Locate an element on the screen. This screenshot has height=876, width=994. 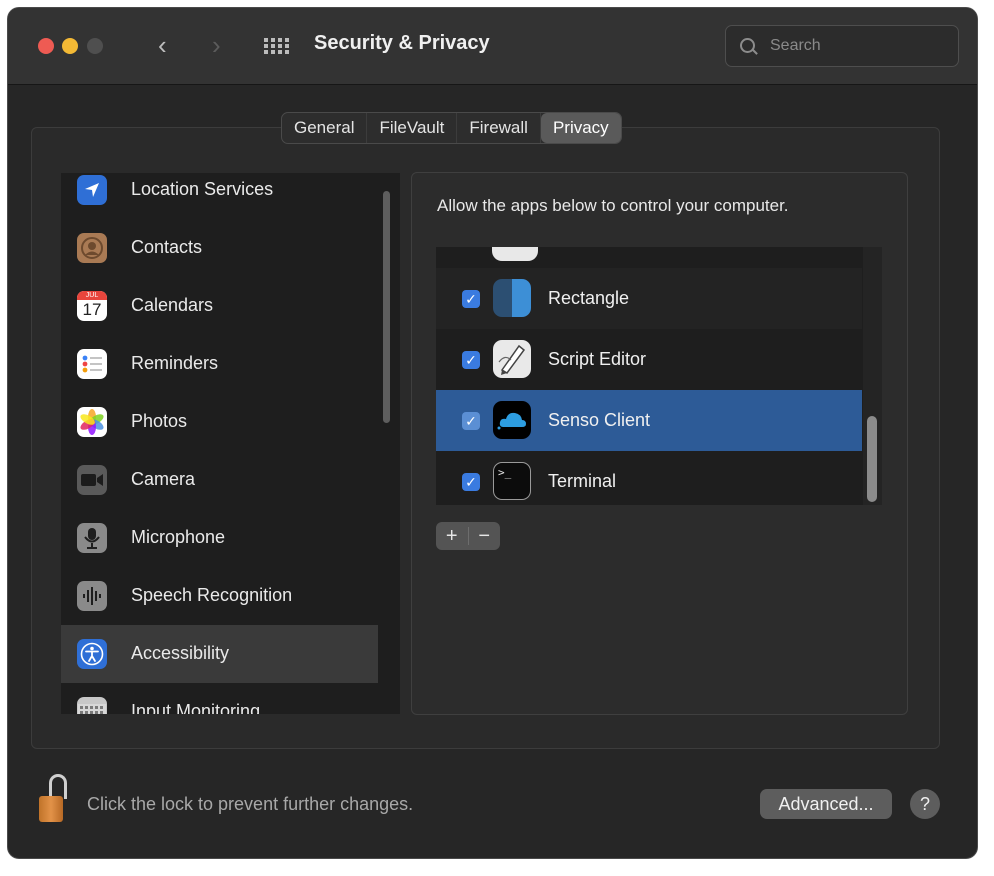
tab-general: General is located at coordinates (325, 128).